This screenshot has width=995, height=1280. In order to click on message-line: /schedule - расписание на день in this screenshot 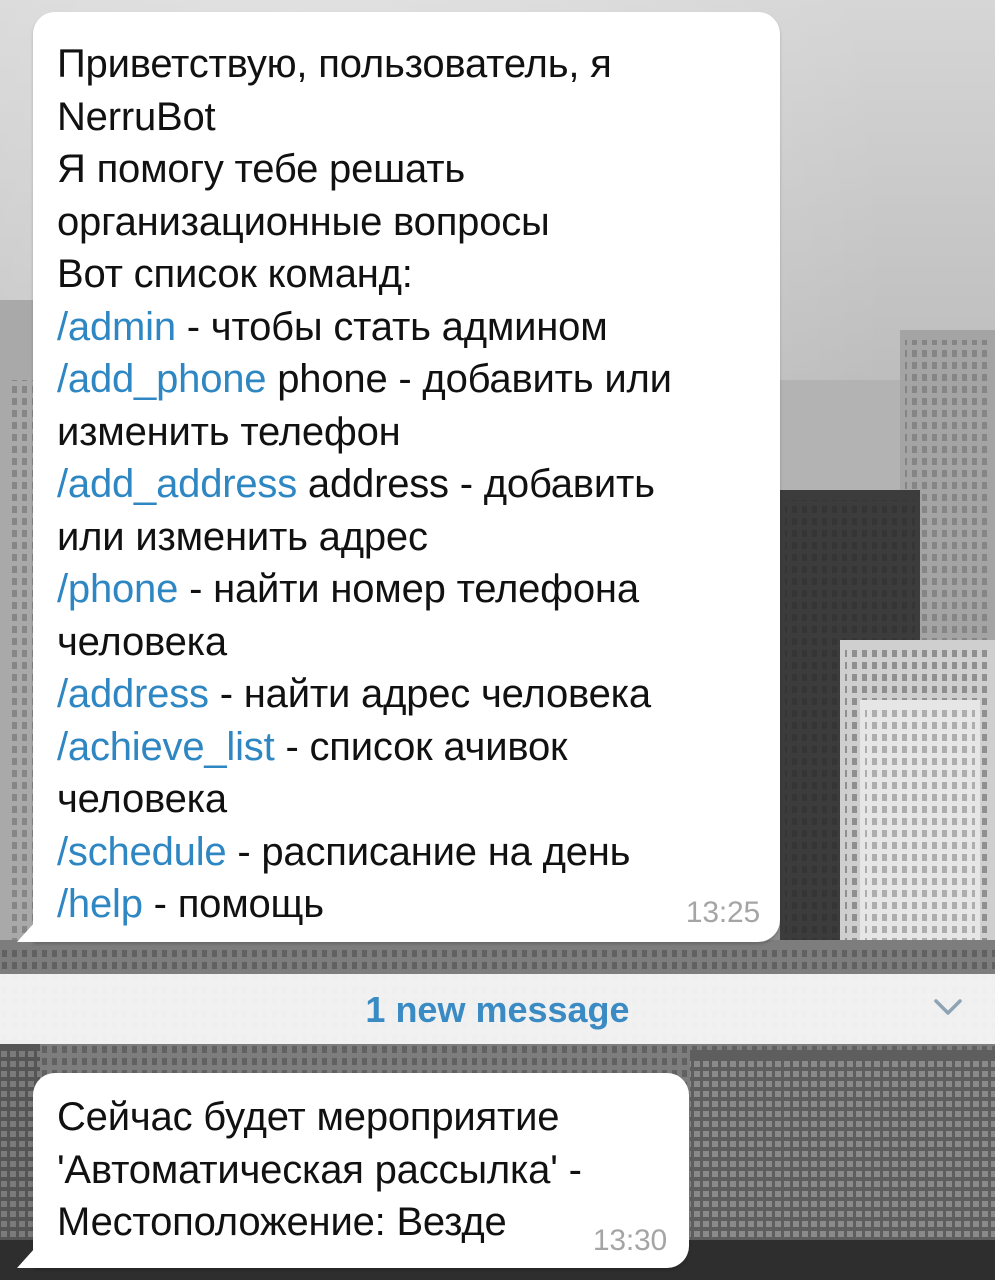, I will do `click(408, 852)`.